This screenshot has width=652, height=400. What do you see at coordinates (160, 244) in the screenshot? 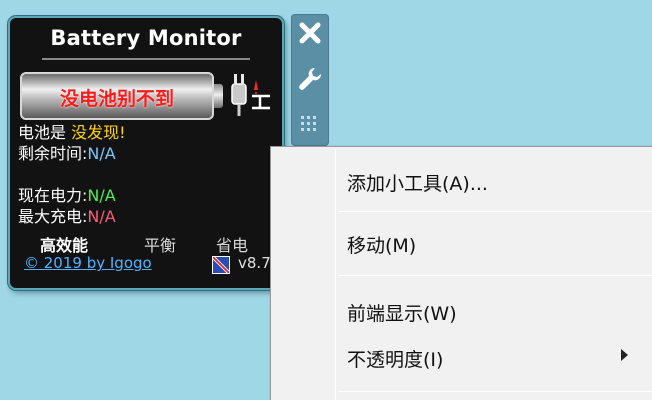
I see `power-plan-balanced: 平衡` at bounding box center [160, 244].